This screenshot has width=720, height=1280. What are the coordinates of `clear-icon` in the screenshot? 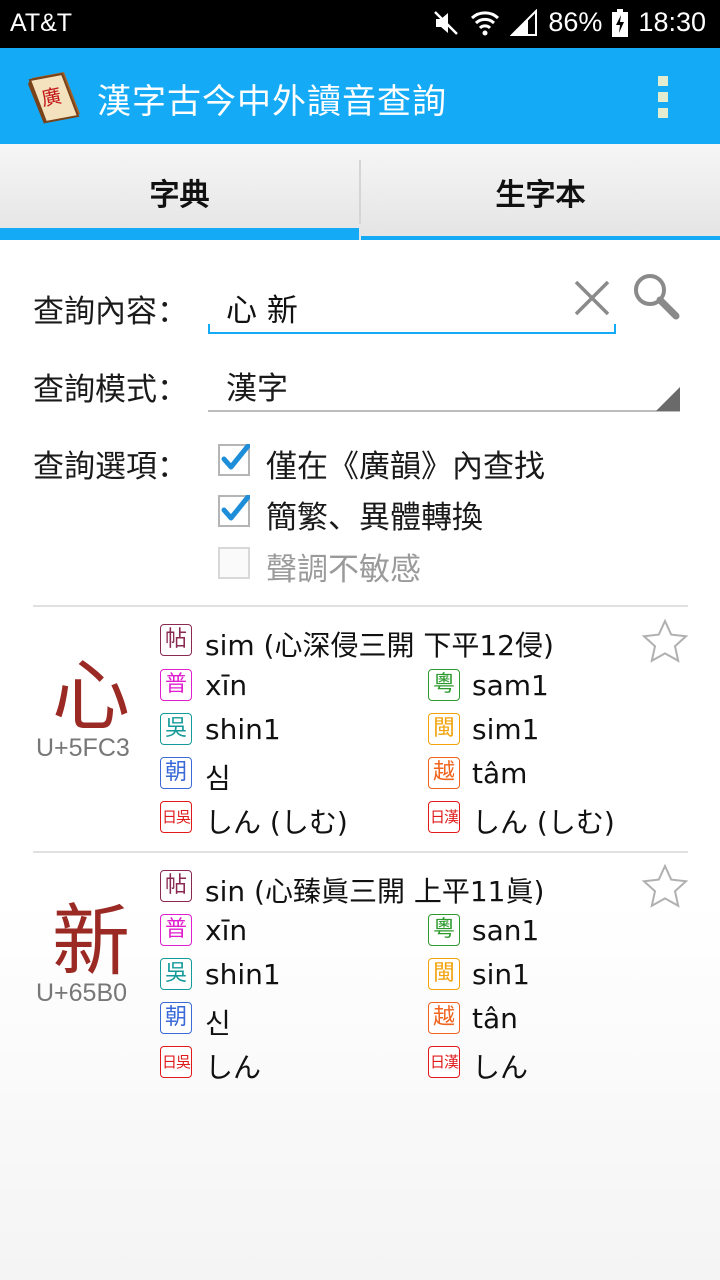 It's located at (592, 298).